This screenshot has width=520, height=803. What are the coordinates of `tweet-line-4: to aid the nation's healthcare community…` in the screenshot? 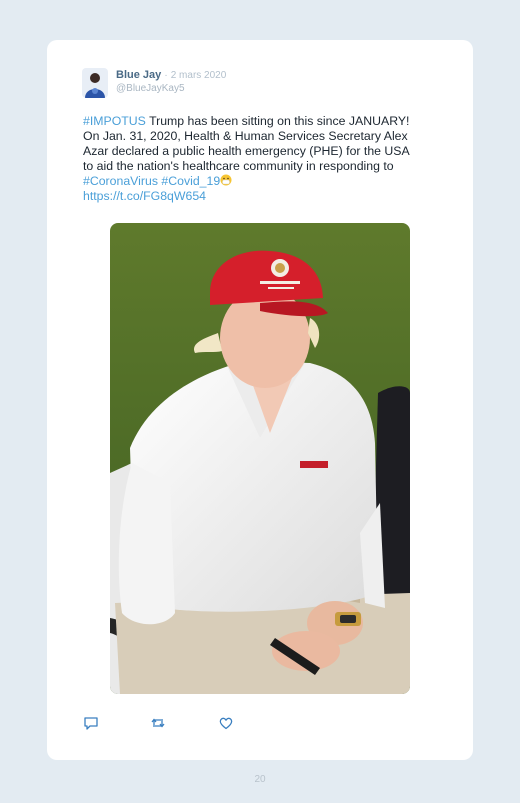 It's located at (238, 166).